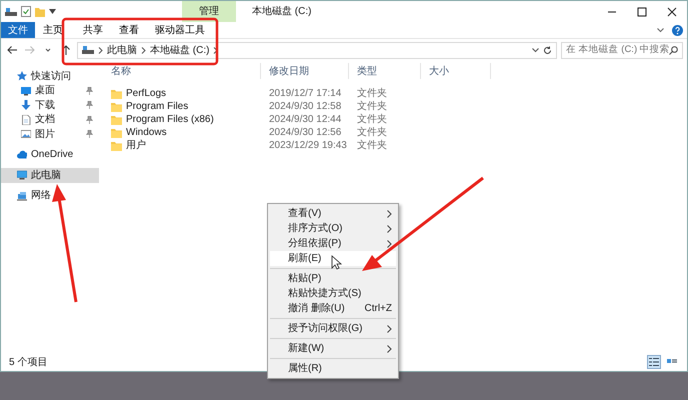  What do you see at coordinates (50, 134) in the screenshot?
I see `sidebar-item: 图片` at bounding box center [50, 134].